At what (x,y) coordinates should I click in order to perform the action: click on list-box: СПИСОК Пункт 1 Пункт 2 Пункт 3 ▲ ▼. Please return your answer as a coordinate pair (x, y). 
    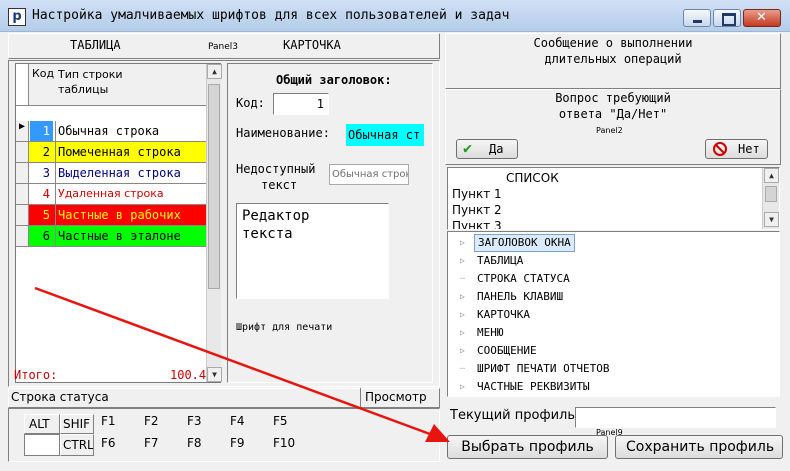
    Looking at the image, I should click on (613, 198).